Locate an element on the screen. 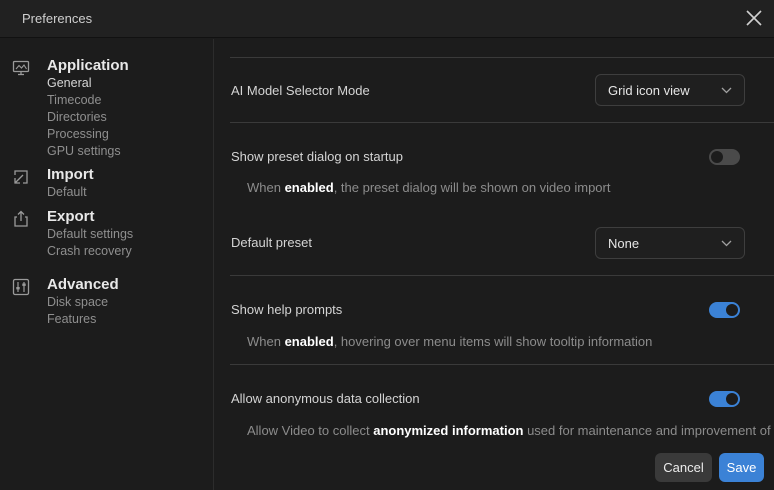  sidebar-item-crash-recovery: Crash recovery is located at coordinates (89, 251).